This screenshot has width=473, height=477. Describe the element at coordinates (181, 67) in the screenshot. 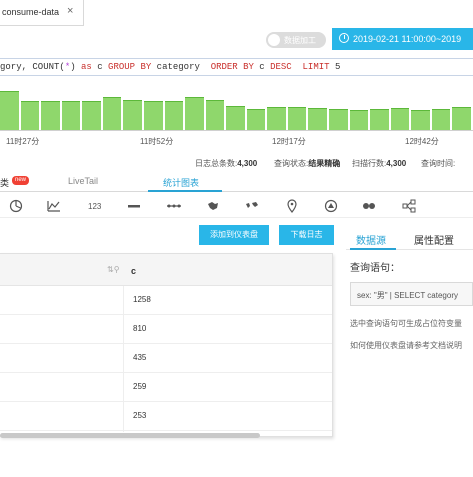

I see `query-token: category` at that location.